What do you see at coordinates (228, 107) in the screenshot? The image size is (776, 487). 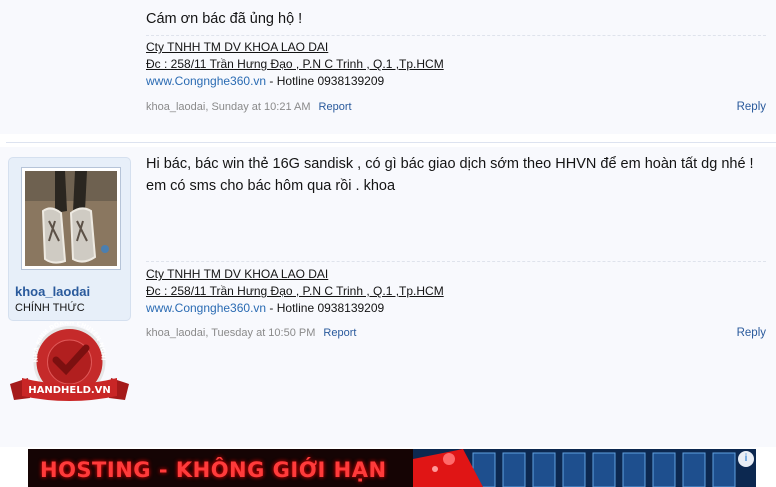 I see `post-author-date: khoa_laodai, Sunday at 10:21 AM` at bounding box center [228, 107].